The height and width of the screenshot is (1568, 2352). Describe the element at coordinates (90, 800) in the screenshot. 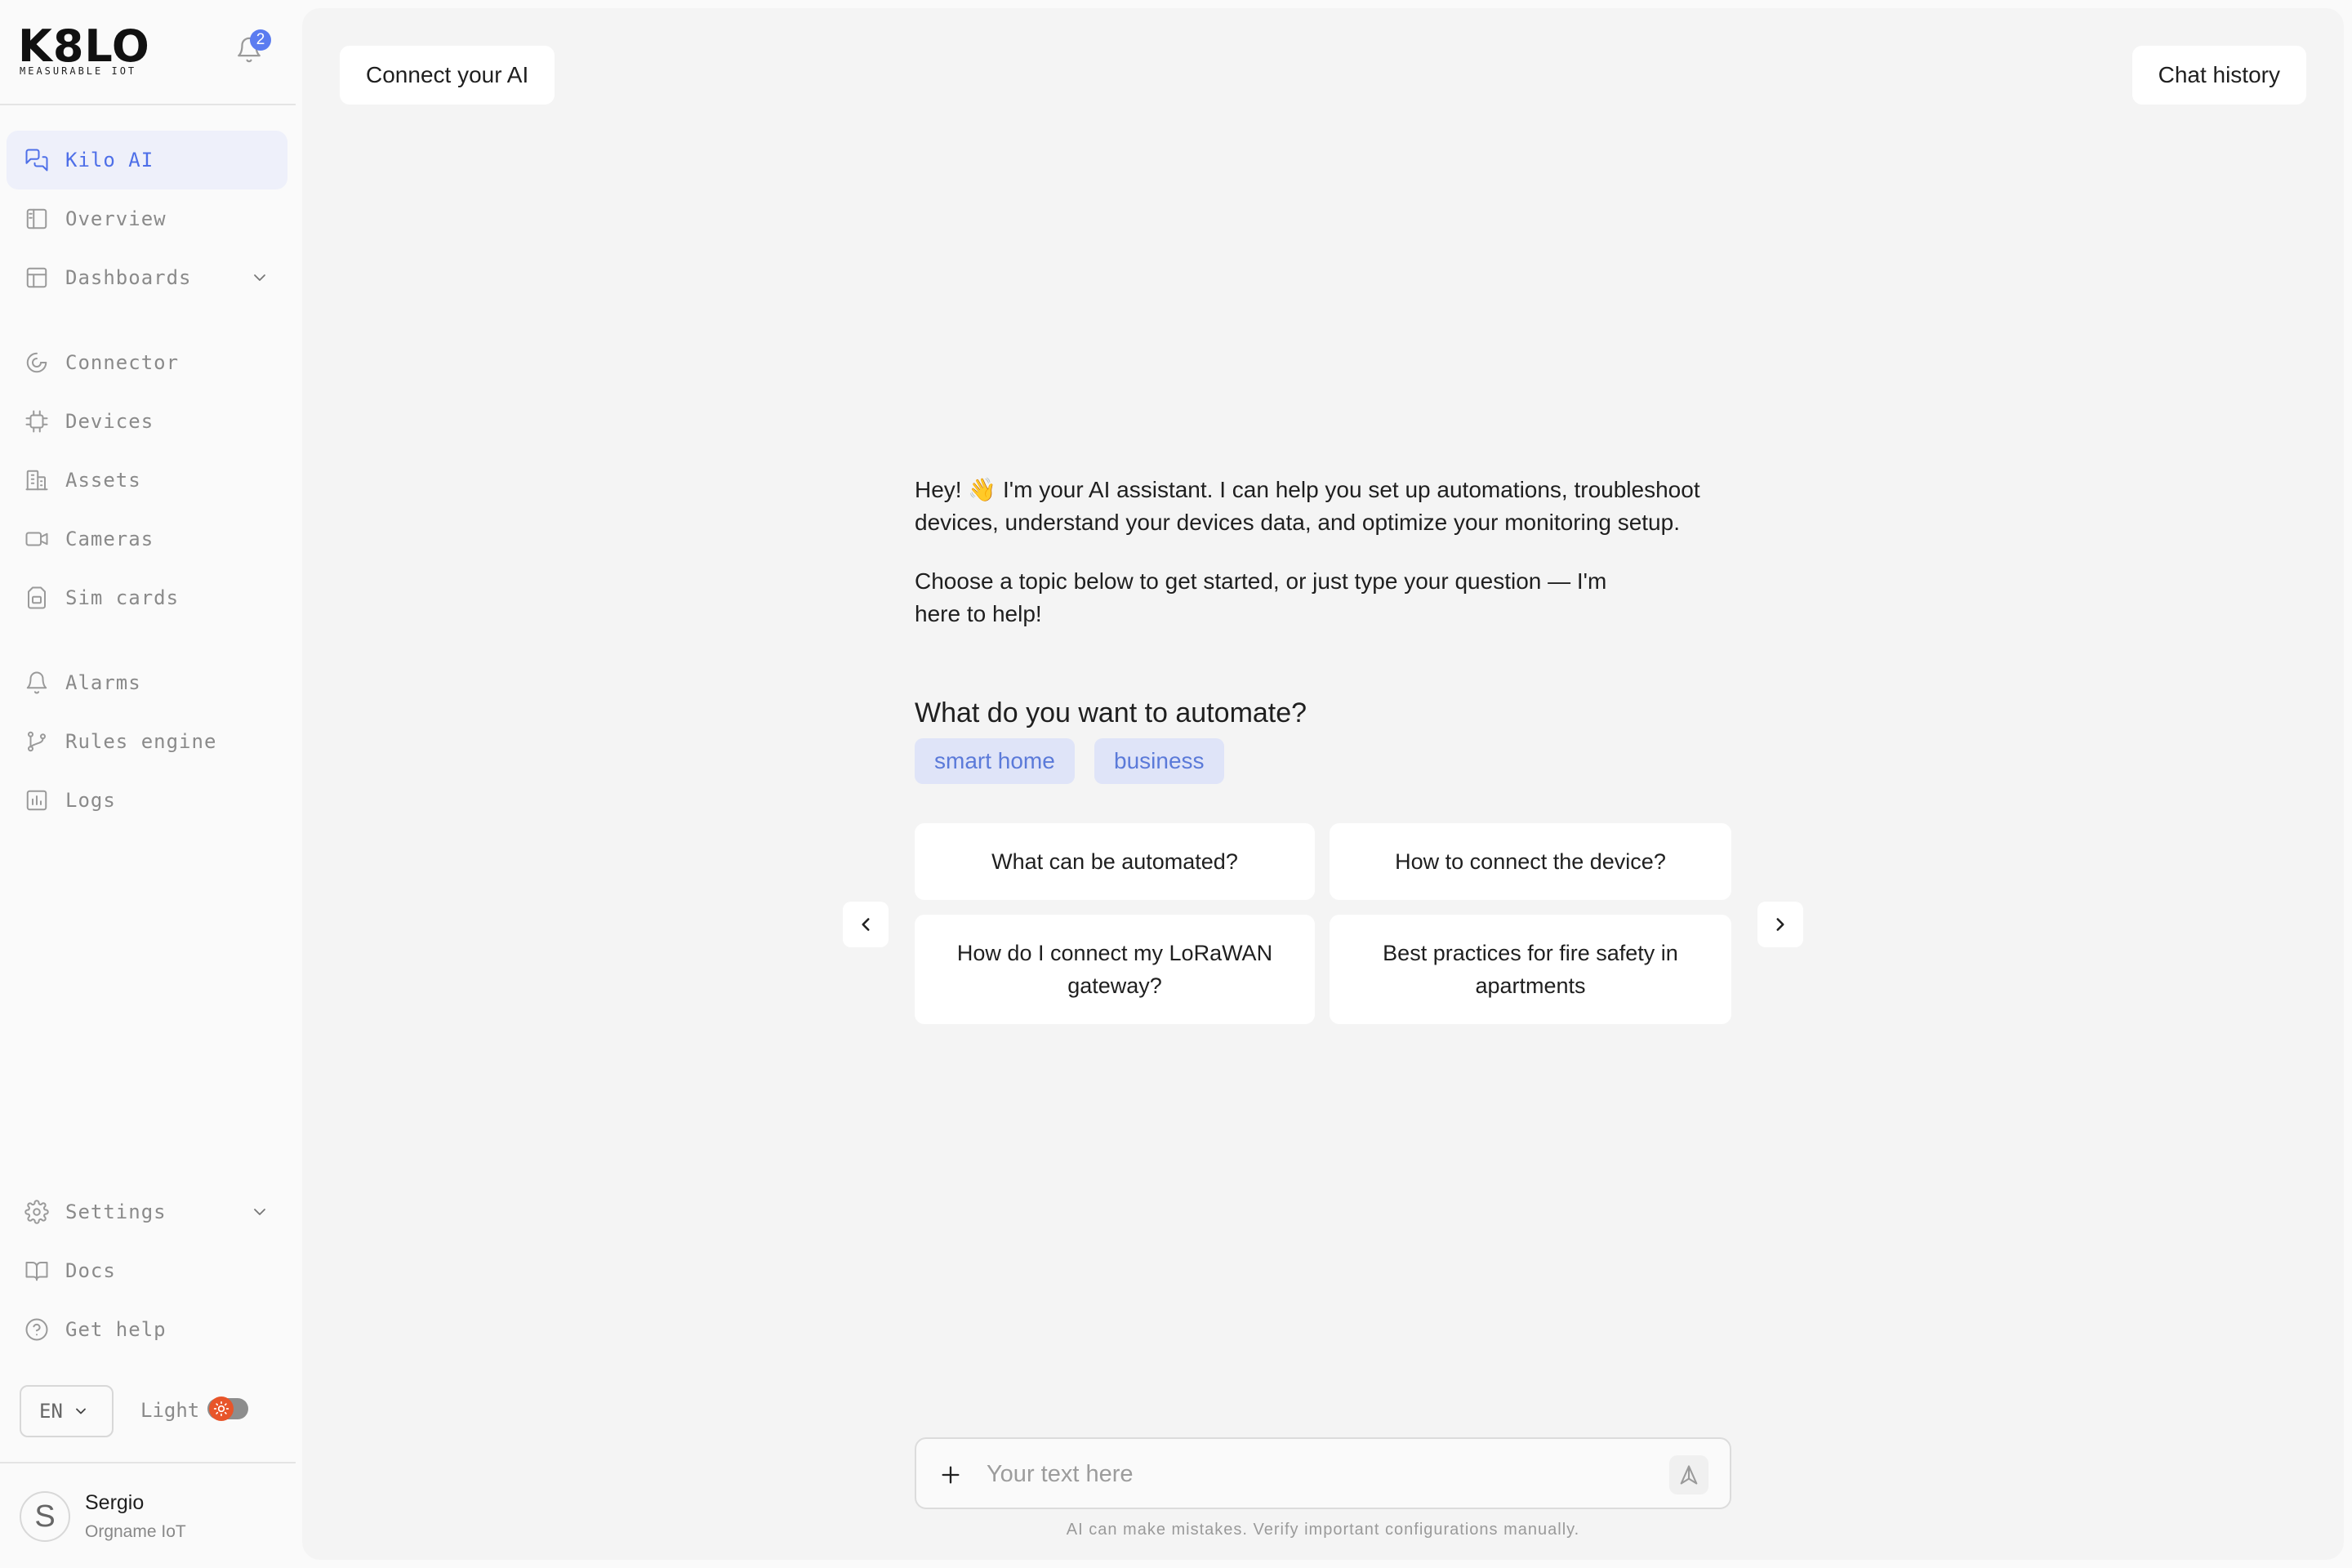

I see `sidebar-item-label: Logs` at that location.